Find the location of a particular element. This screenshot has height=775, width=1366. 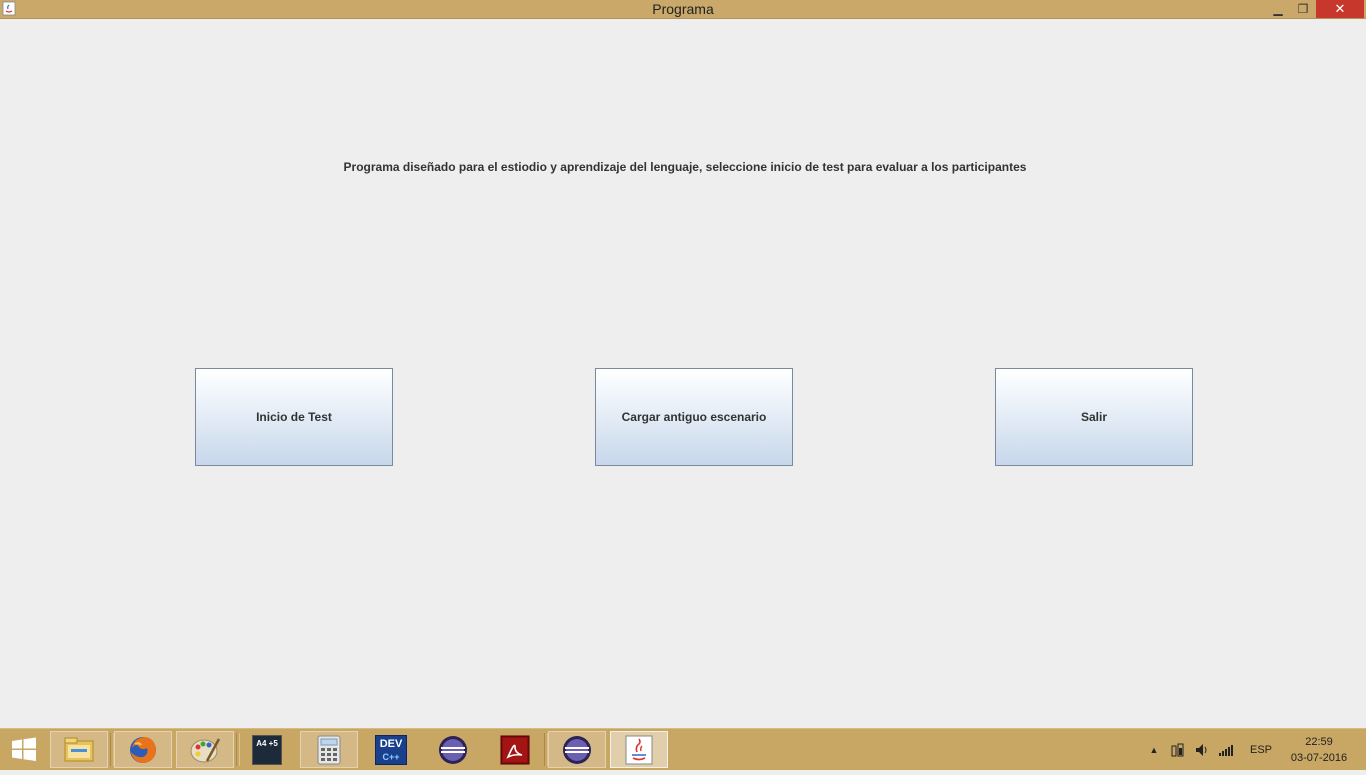

dev-cpp-text: DEV is located at coordinates (391, 743).